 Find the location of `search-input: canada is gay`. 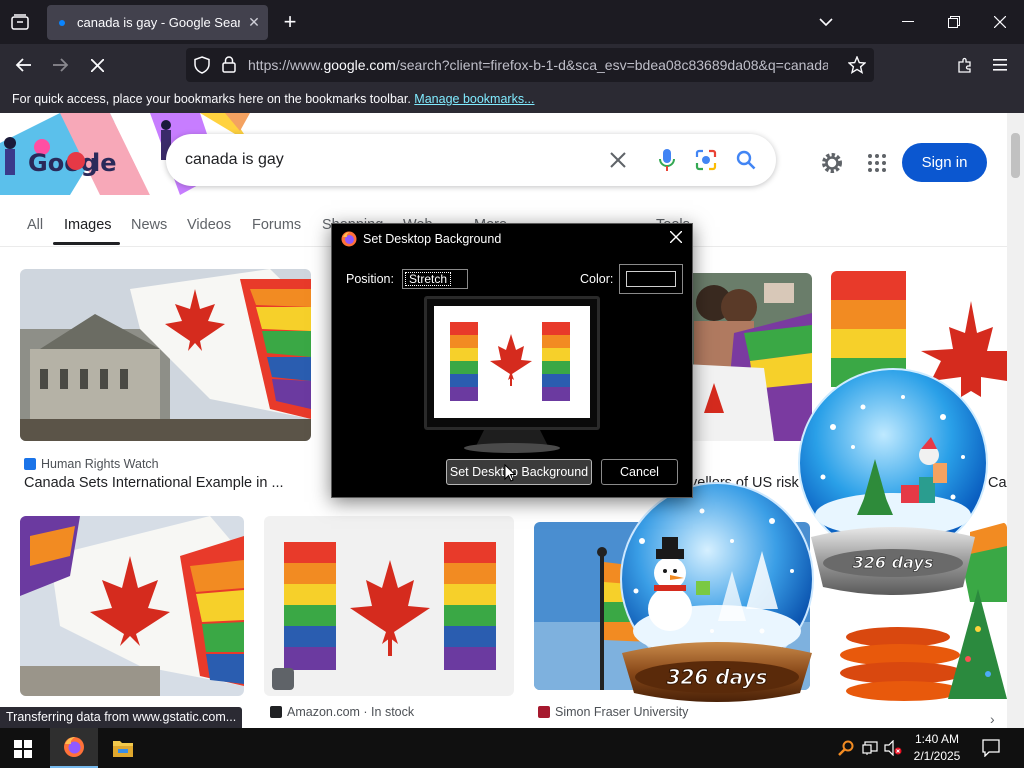

search-input: canada is gay is located at coordinates (234, 160).